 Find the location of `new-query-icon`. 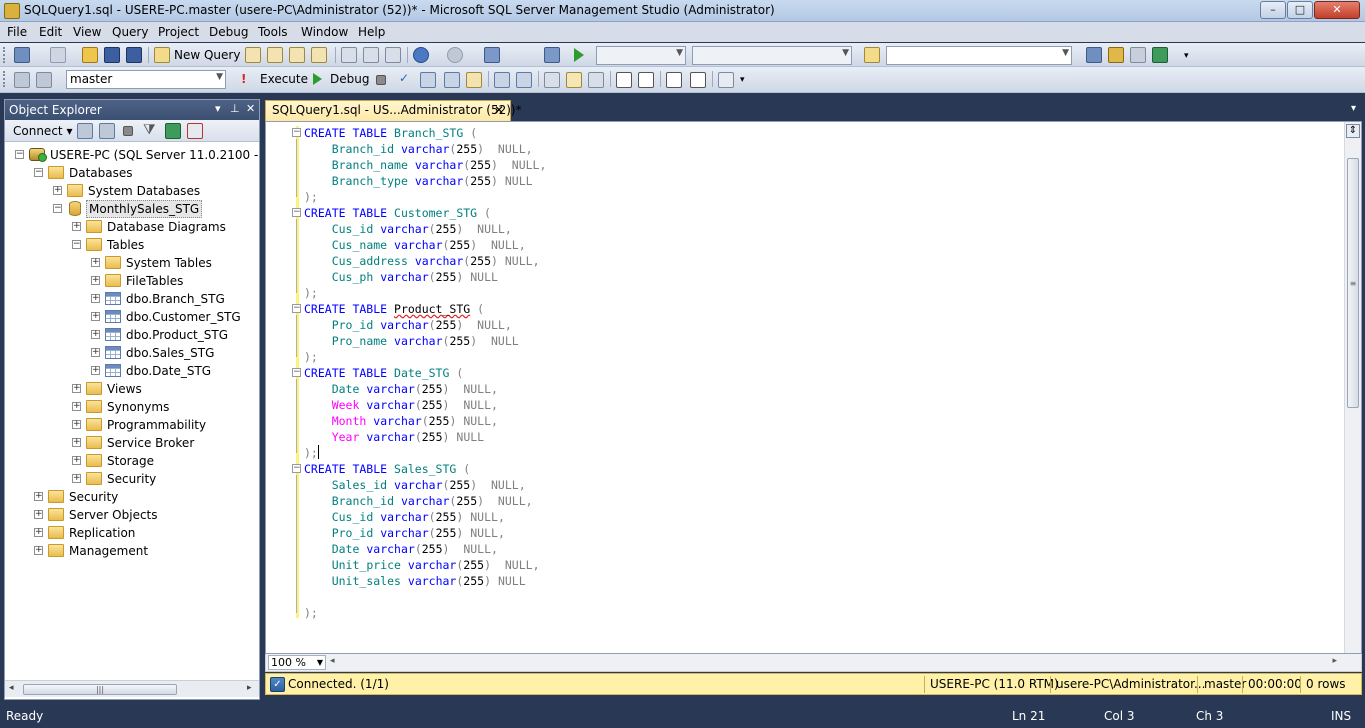

new-query-icon is located at coordinates (162, 55).